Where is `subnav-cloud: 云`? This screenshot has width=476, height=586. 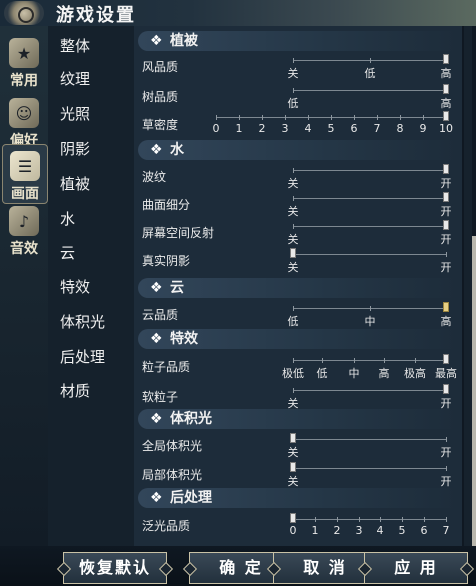 subnav-cloud: 云 is located at coordinates (91, 253).